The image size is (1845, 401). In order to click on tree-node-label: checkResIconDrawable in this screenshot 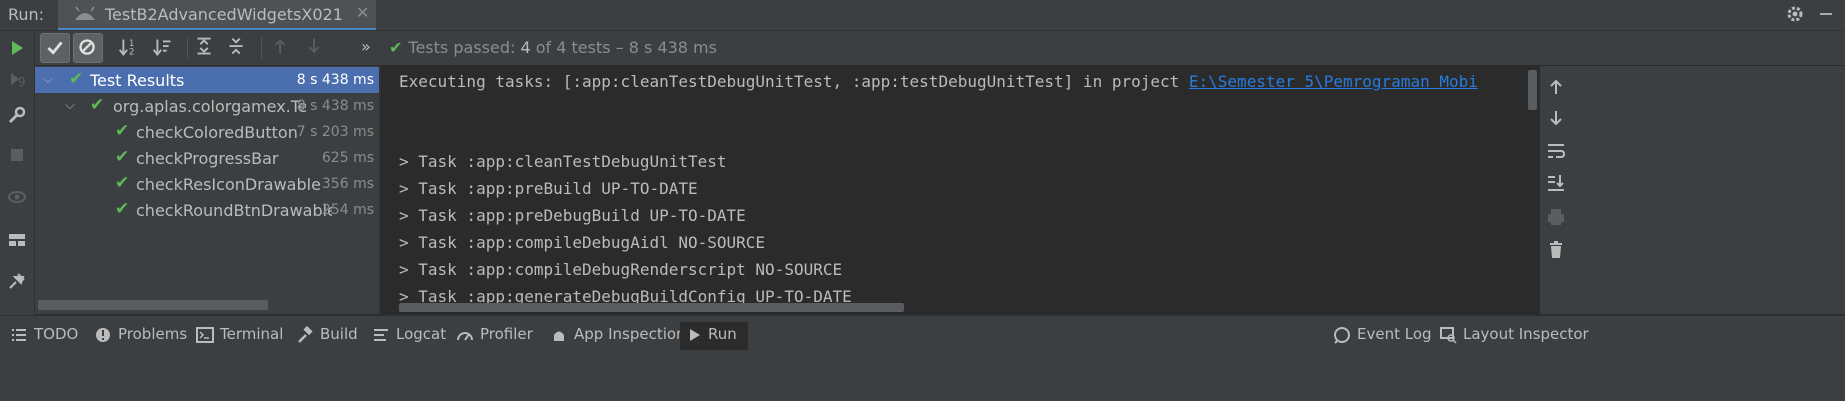, I will do `click(228, 184)`.